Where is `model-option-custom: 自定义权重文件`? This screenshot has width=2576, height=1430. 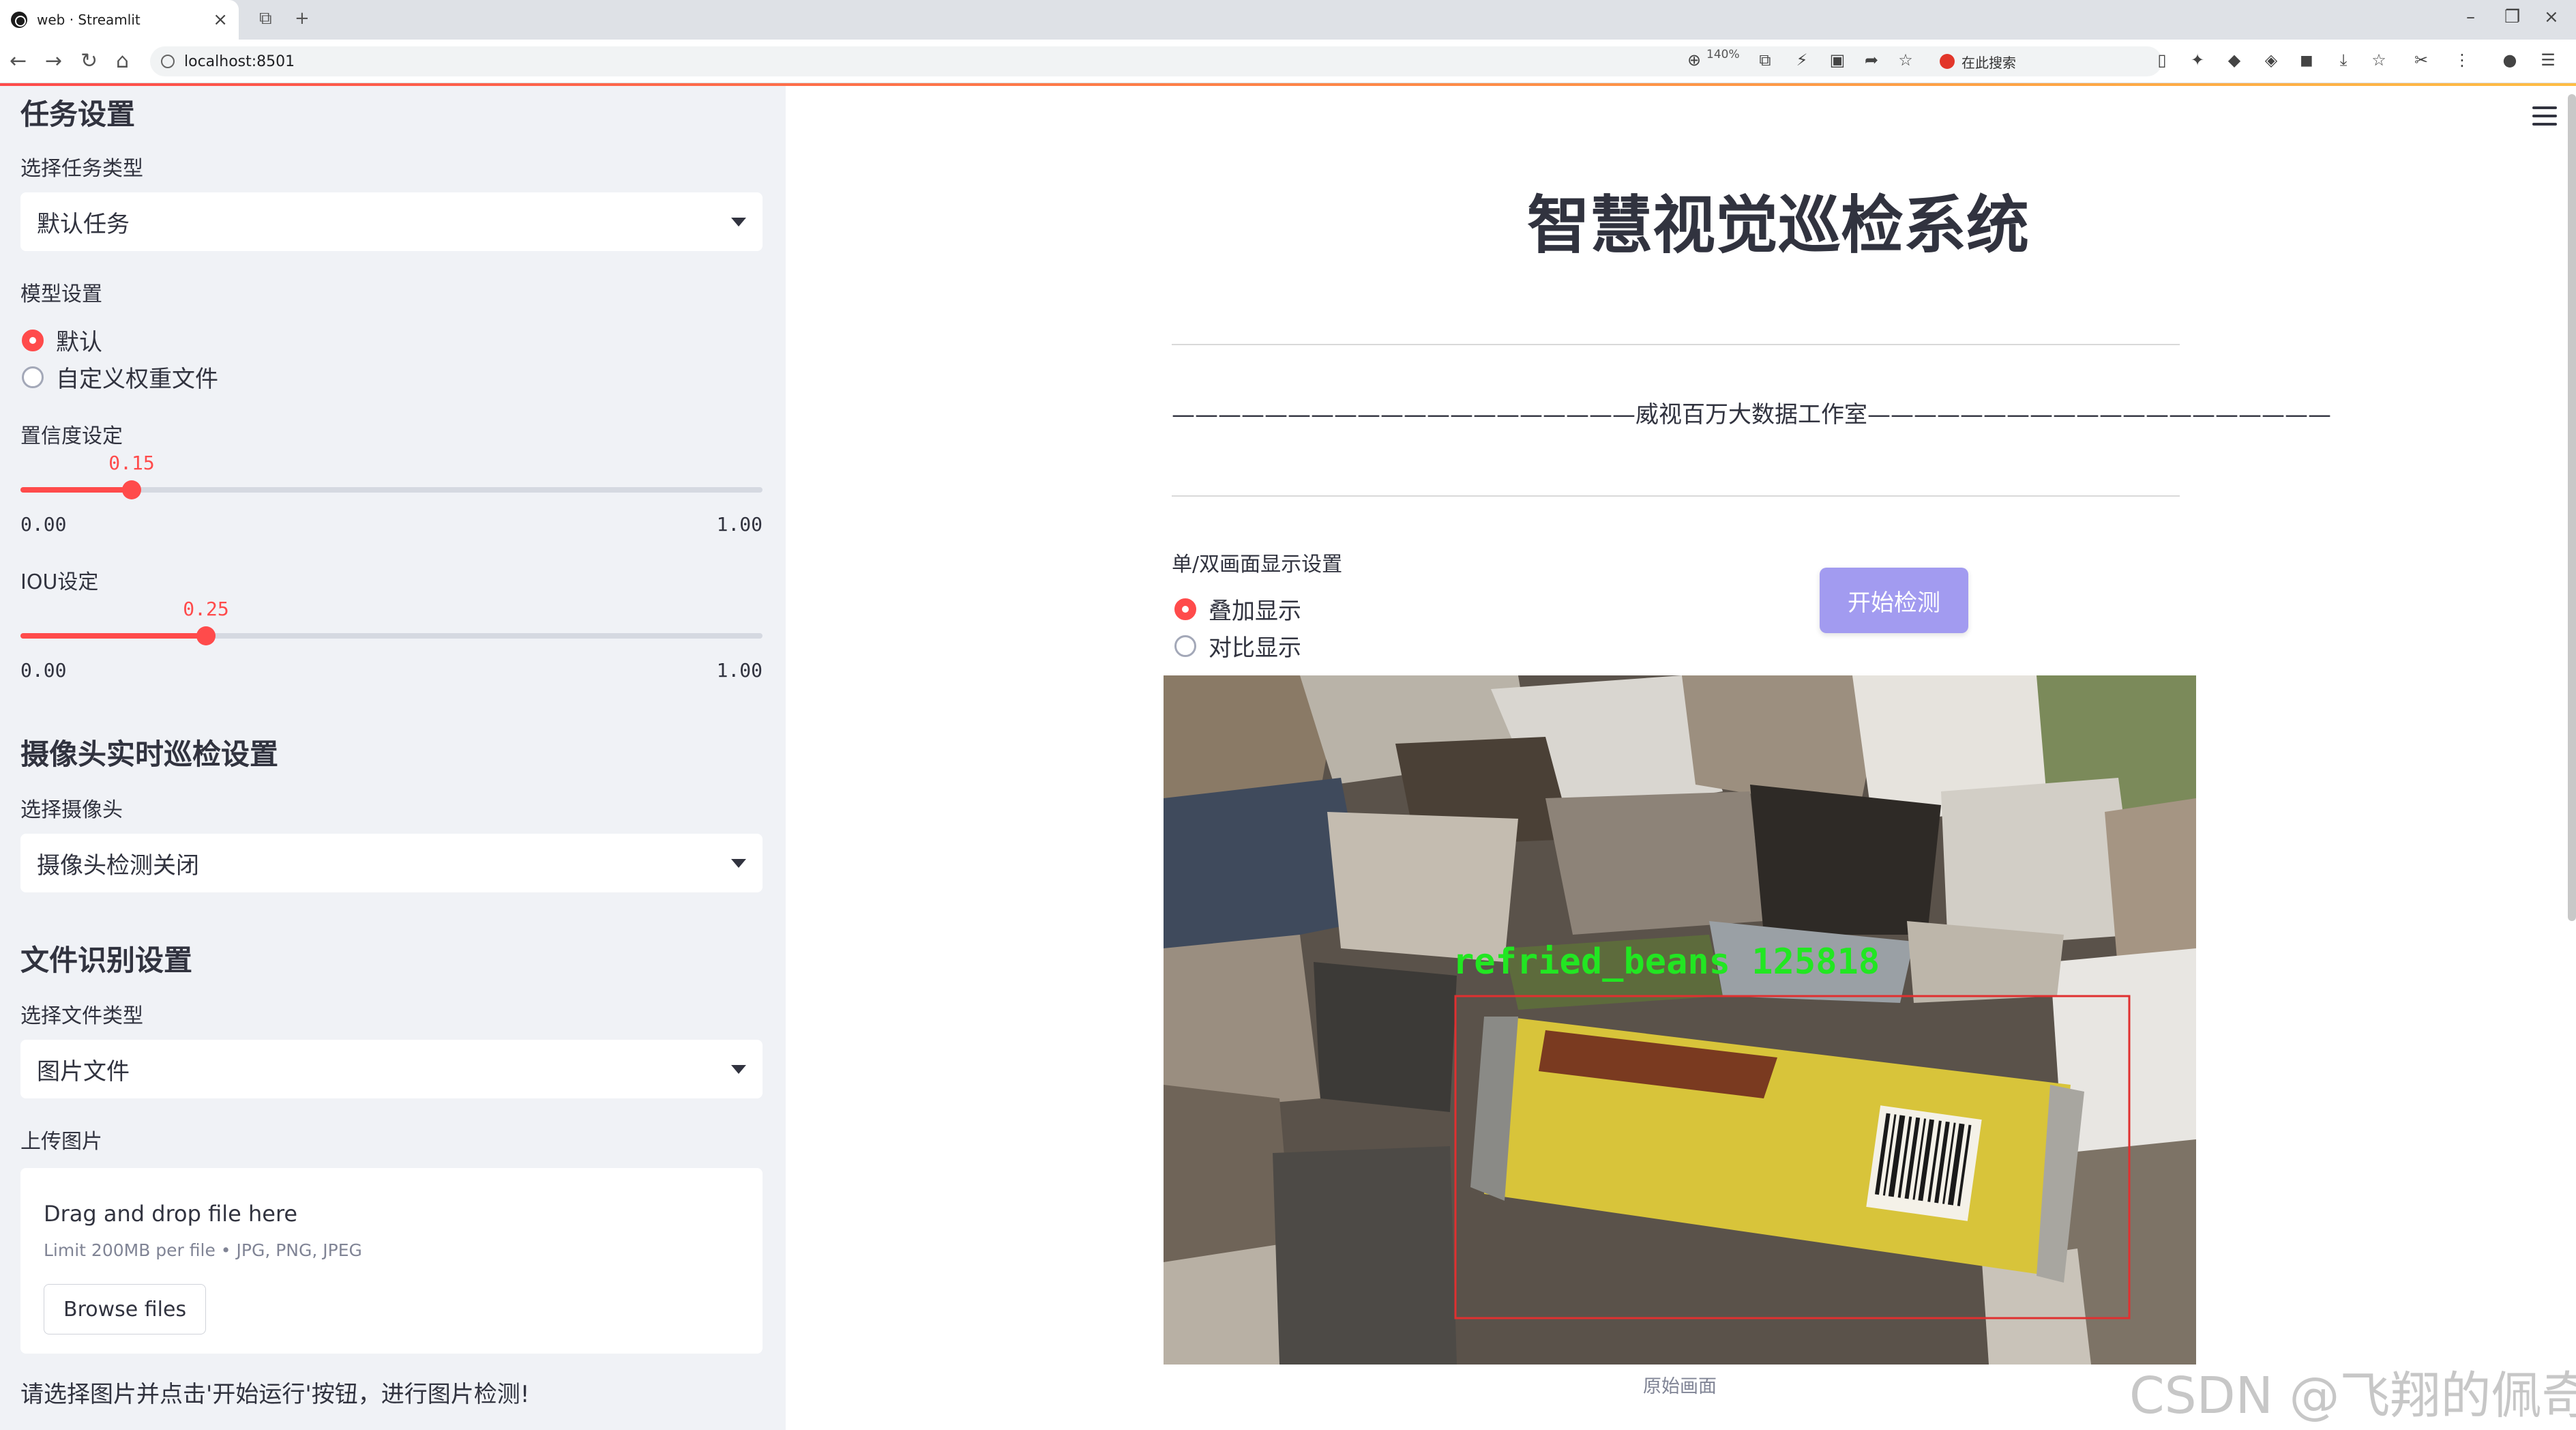 model-option-custom: 自定义权重文件 is located at coordinates (120, 377).